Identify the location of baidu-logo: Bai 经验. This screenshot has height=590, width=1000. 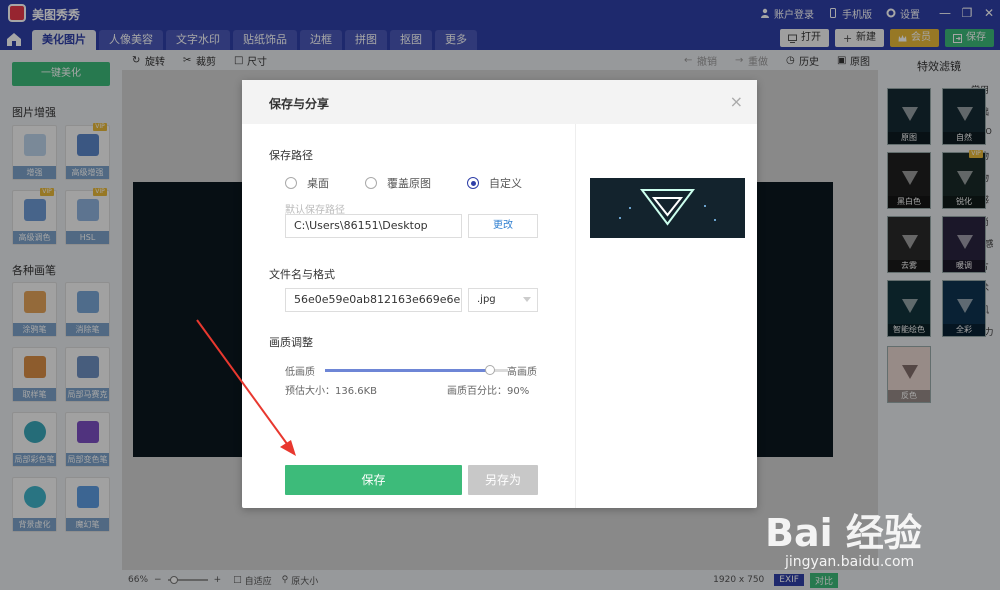
(843, 533).